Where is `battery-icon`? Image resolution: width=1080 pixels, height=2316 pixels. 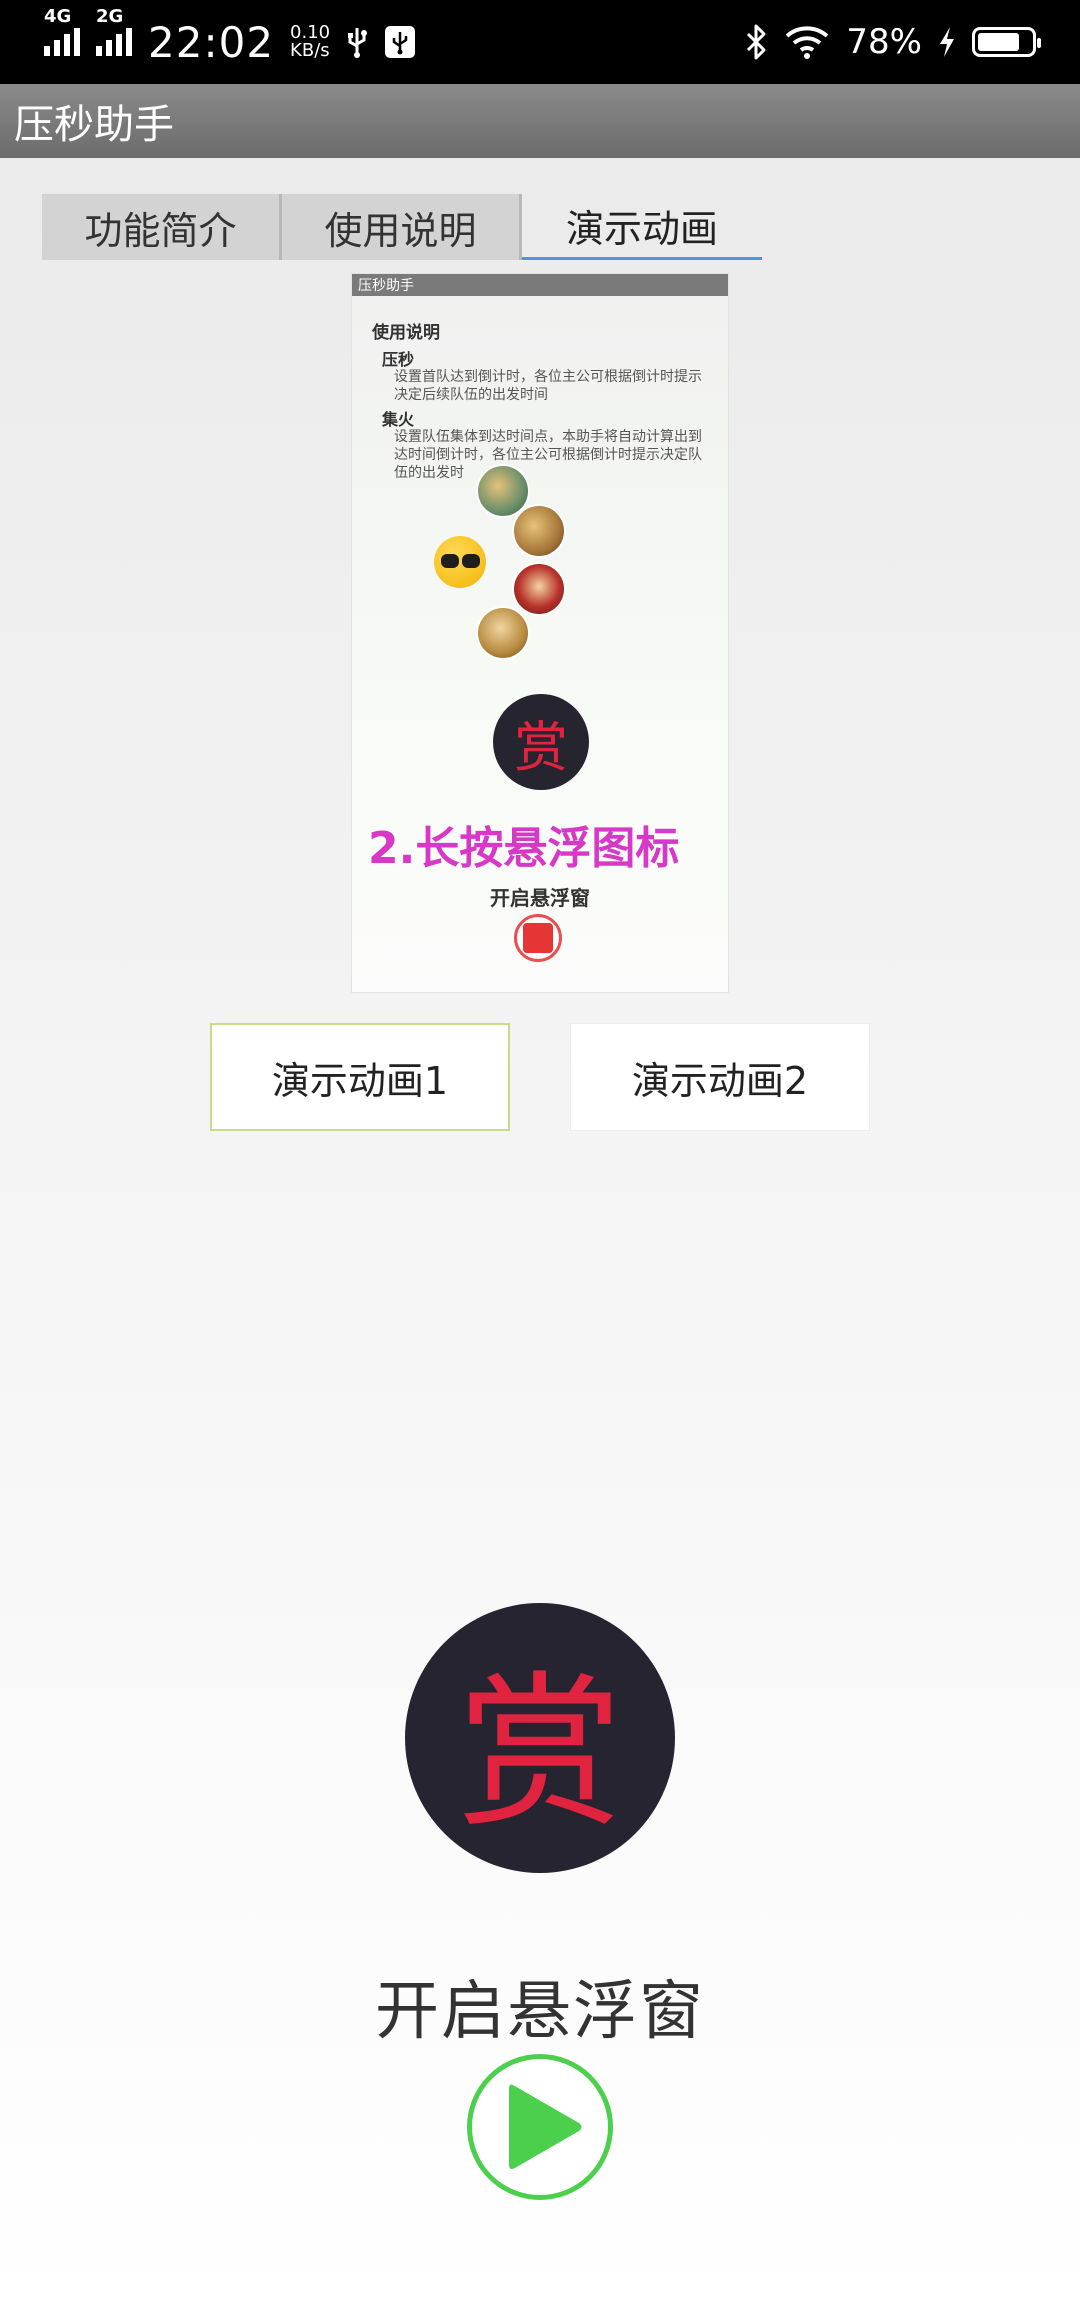
battery-icon is located at coordinates (1006, 42).